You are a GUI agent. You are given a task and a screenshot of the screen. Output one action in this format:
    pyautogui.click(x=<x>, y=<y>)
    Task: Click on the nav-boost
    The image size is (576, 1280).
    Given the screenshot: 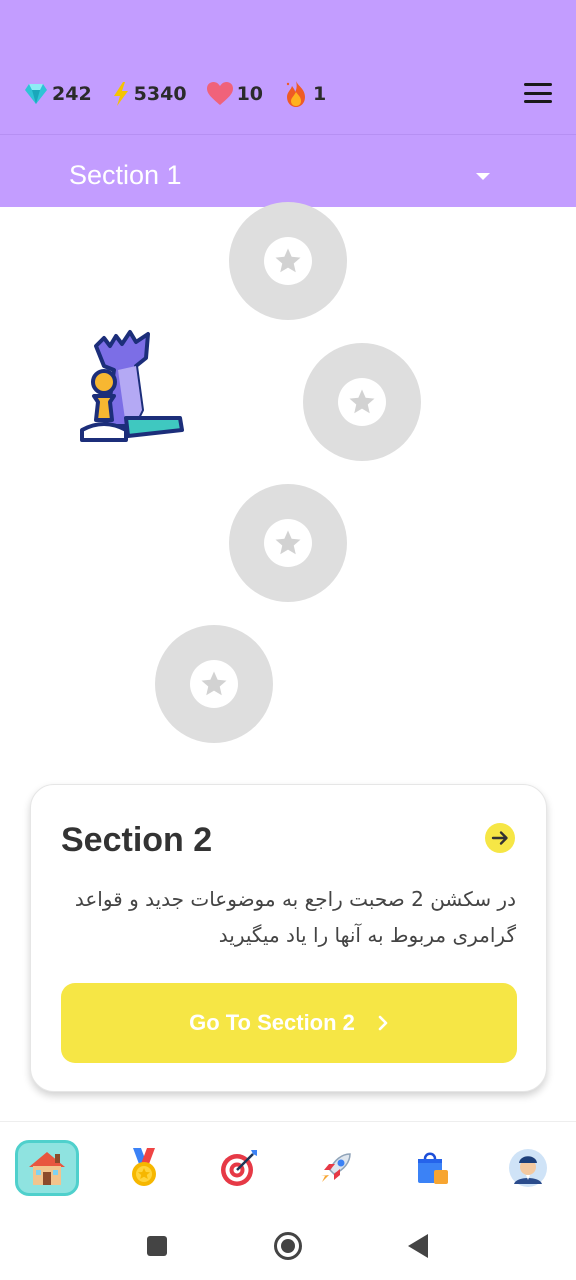 What is the action you would take?
    pyautogui.click(x=336, y=1168)
    